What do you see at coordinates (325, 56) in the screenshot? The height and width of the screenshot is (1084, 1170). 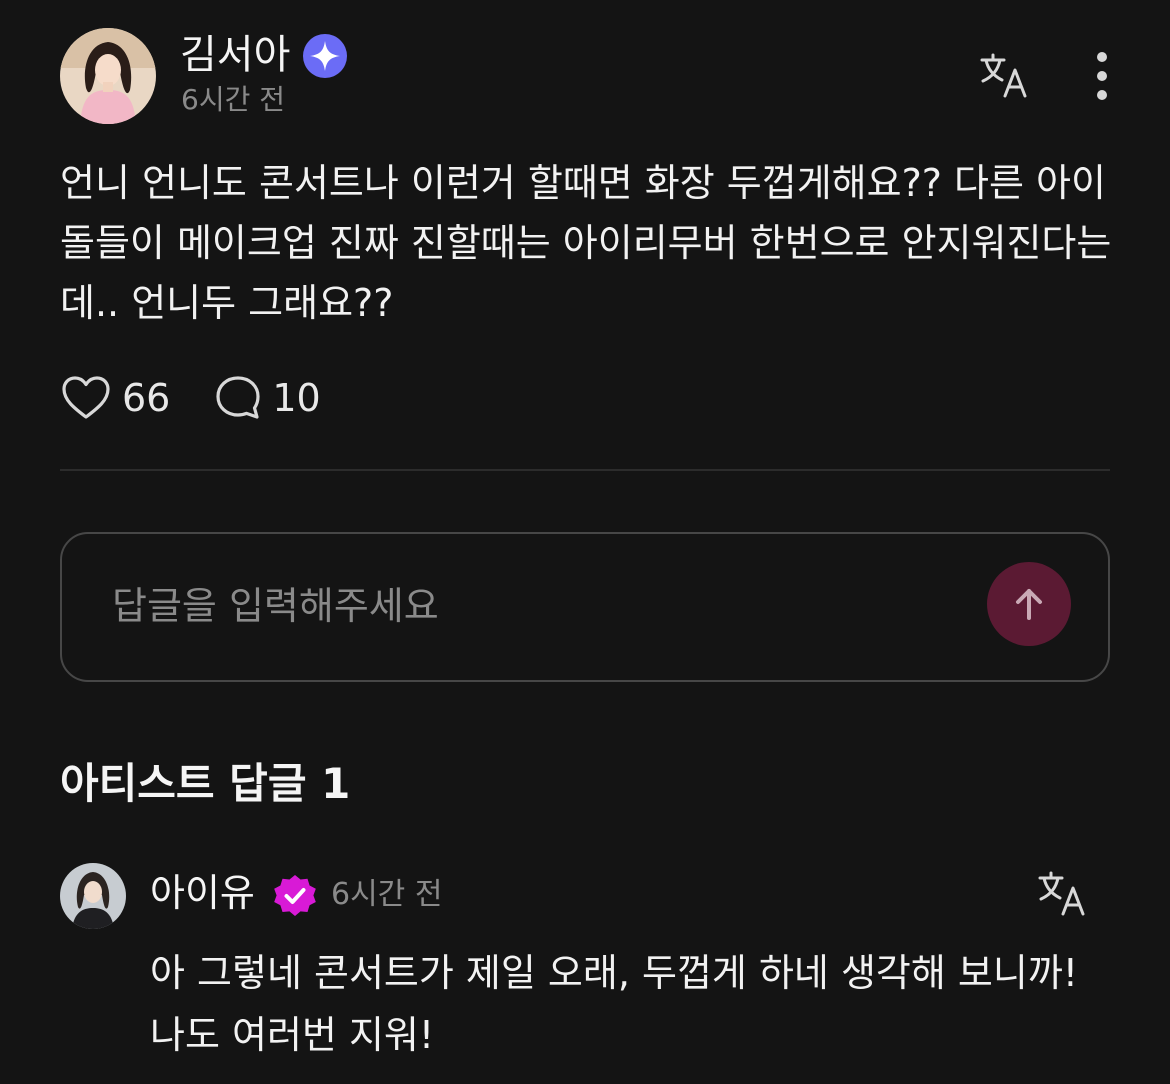 I see `sparkle-badge-icon` at bounding box center [325, 56].